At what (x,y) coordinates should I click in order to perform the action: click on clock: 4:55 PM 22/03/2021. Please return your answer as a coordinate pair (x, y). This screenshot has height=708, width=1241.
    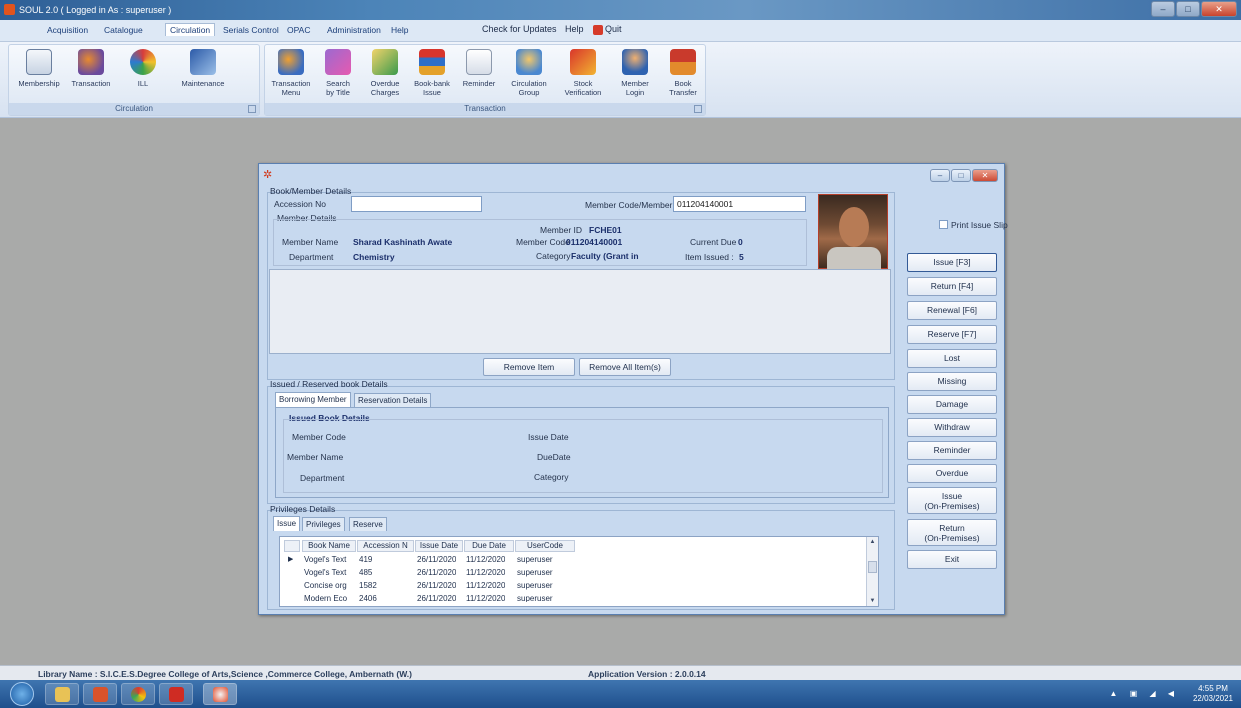
    Looking at the image, I should click on (1213, 694).